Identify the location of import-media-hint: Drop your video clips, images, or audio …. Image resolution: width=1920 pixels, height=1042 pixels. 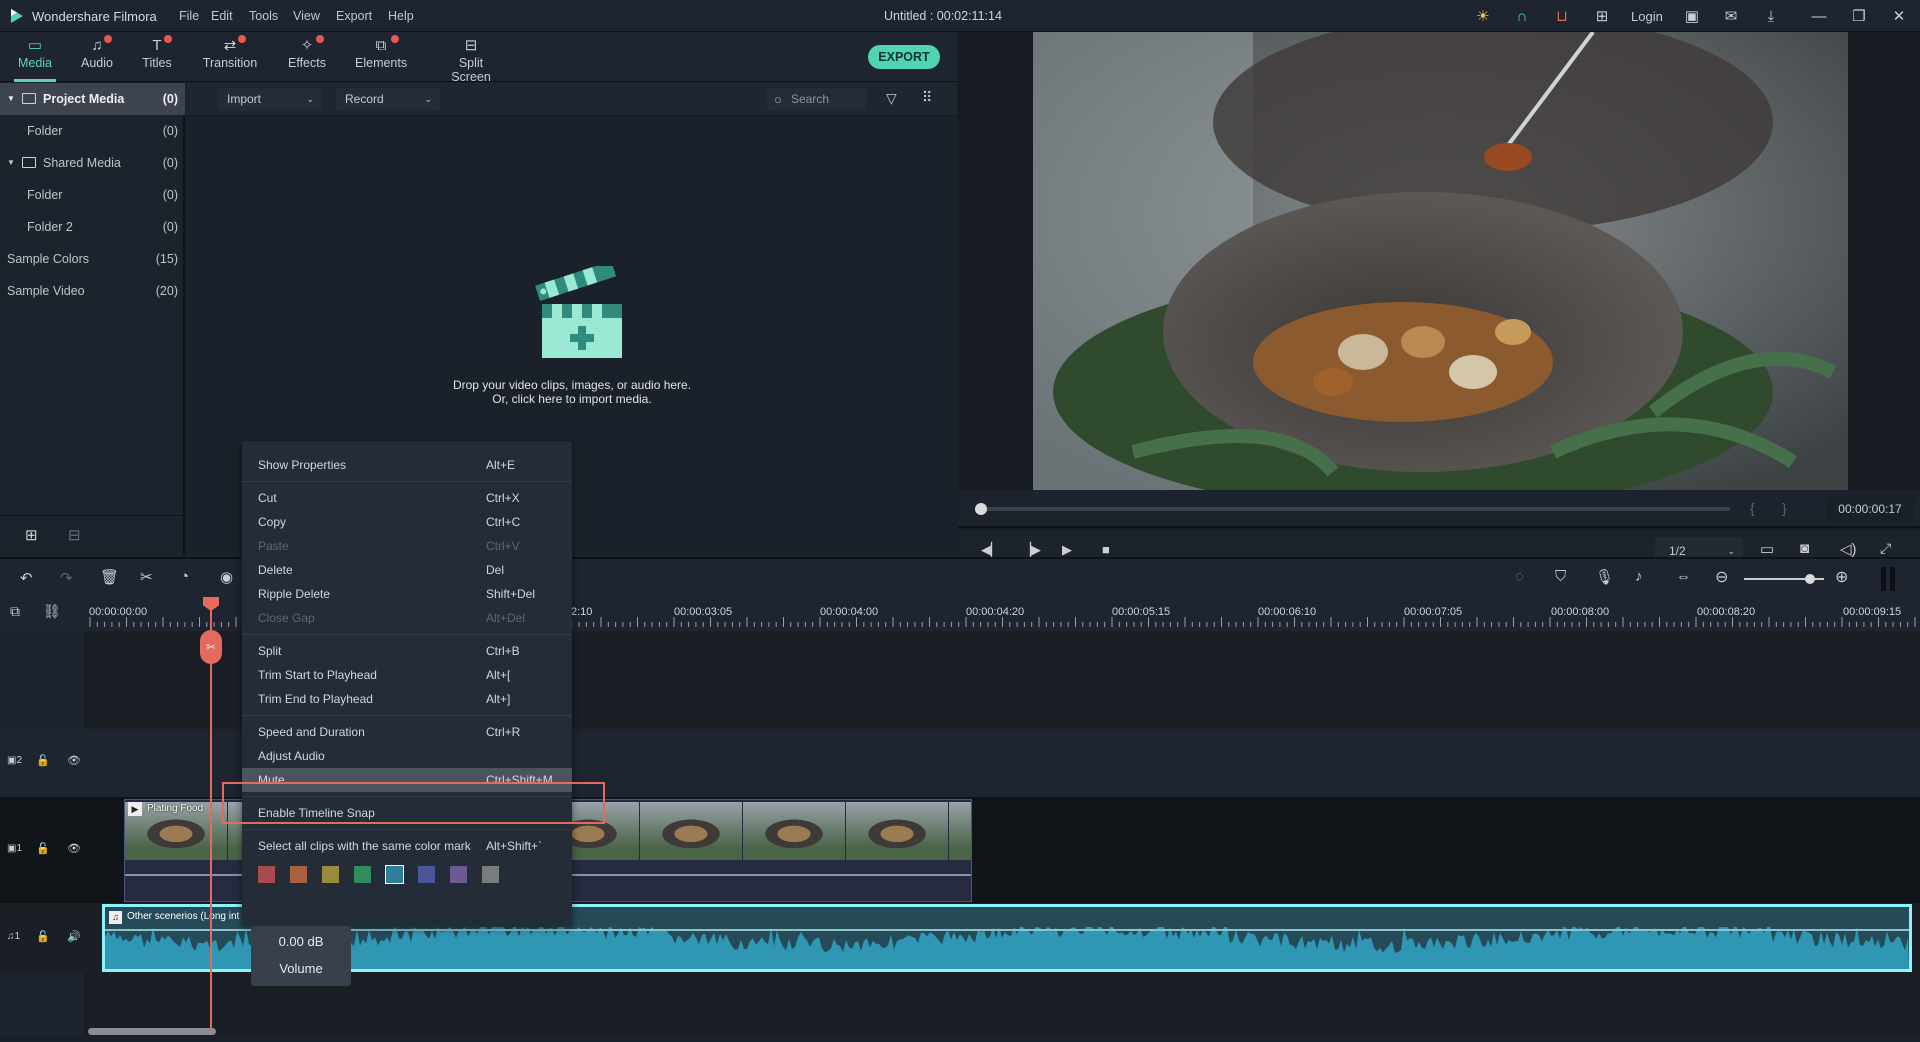
(572, 392).